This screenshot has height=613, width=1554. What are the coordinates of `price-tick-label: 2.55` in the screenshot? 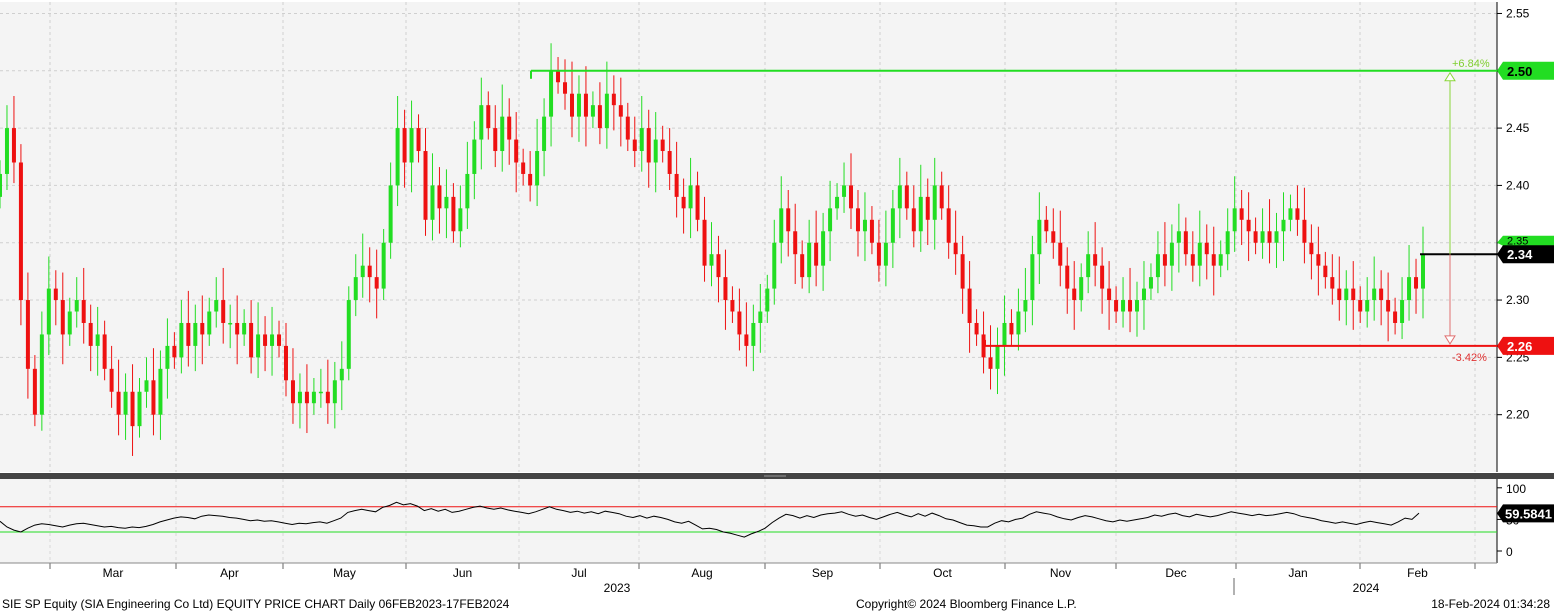 It's located at (1518, 13).